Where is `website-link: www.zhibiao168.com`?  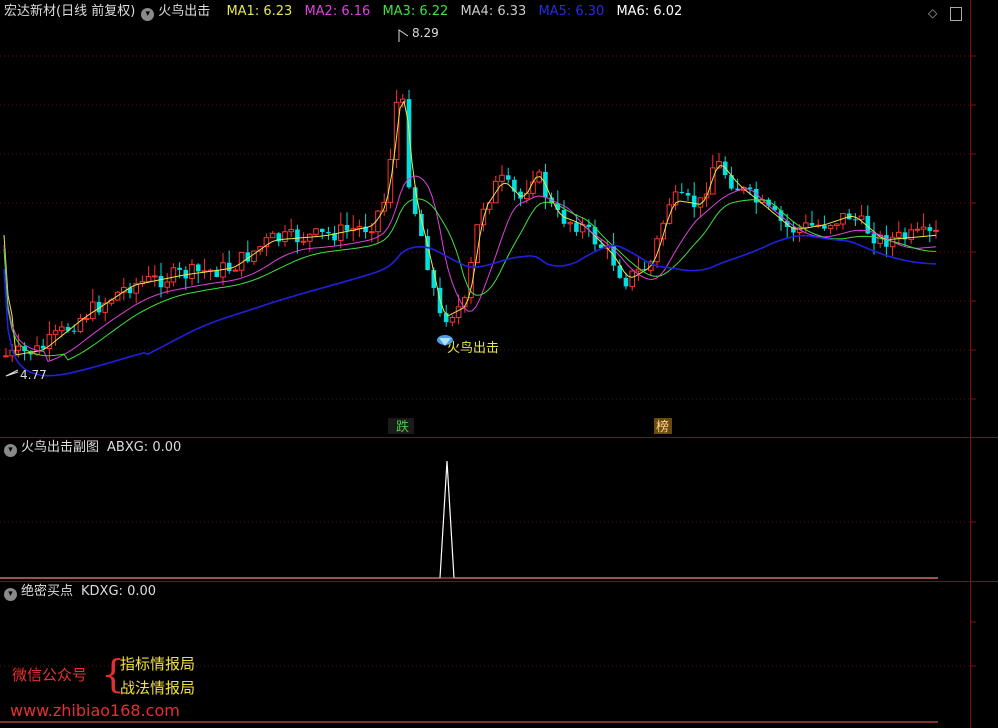 website-link: www.zhibiao168.com is located at coordinates (95, 710).